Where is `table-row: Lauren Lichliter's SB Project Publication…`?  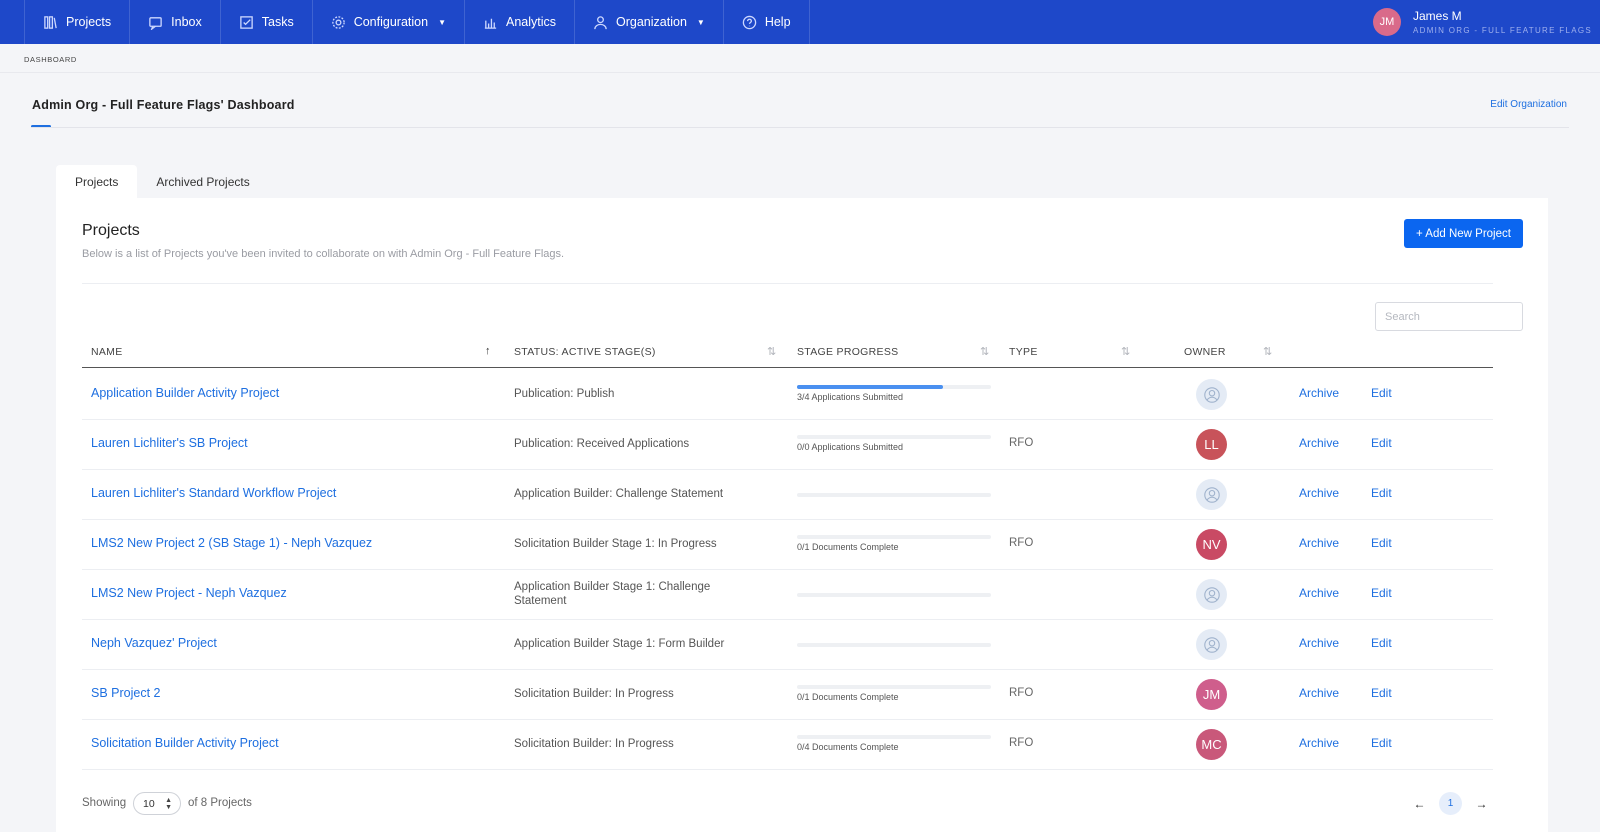
table-row: Lauren Lichliter's SB Project Publication… is located at coordinates (787, 444).